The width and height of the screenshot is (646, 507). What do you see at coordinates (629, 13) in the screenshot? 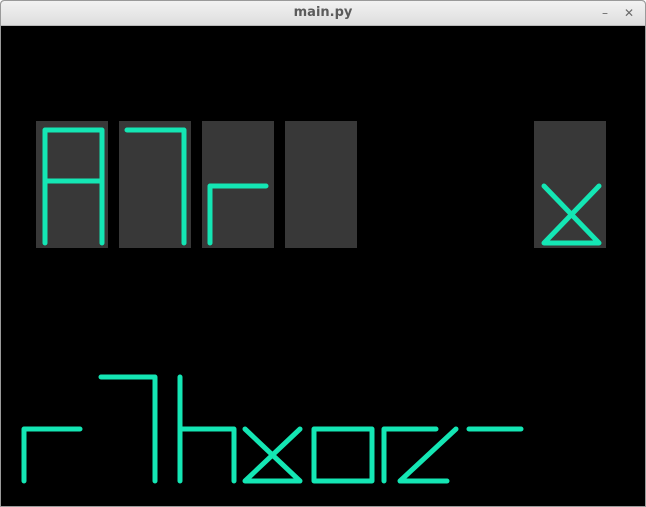
I see `close-button: ✕` at bounding box center [629, 13].